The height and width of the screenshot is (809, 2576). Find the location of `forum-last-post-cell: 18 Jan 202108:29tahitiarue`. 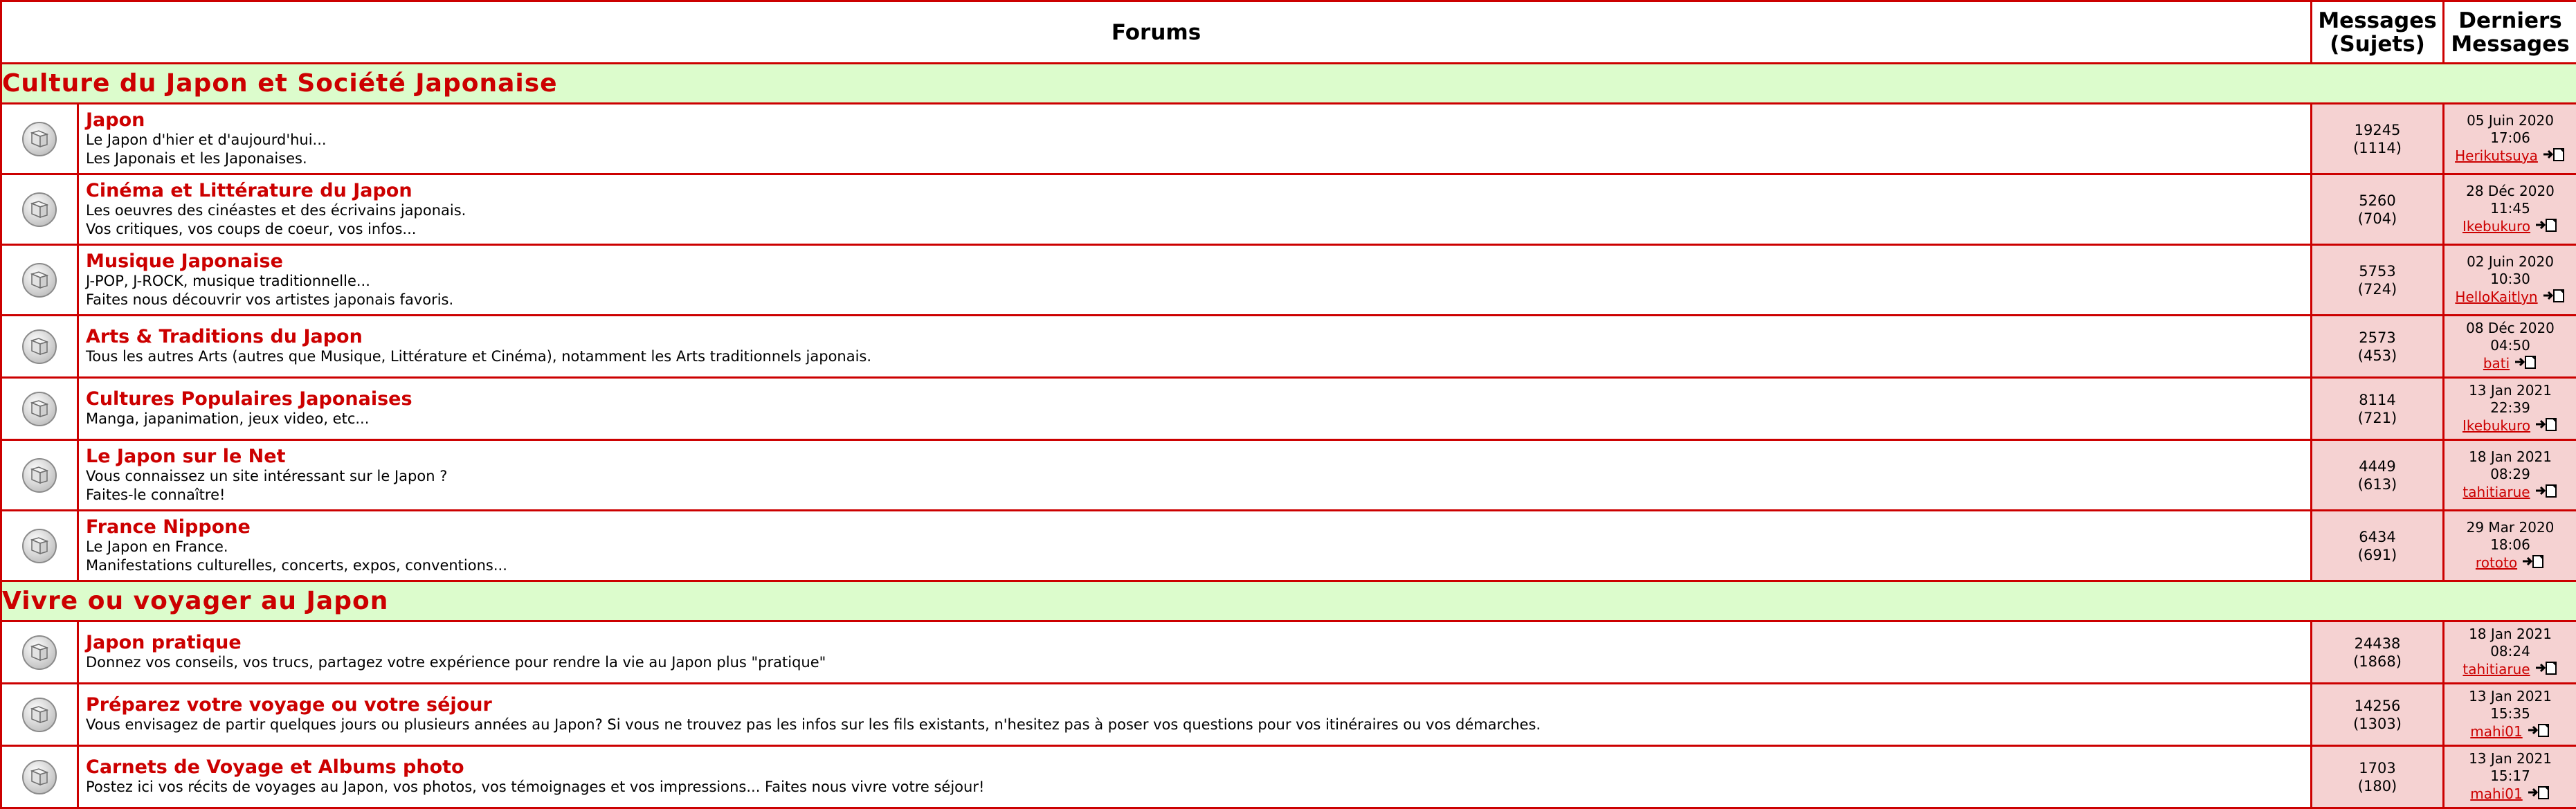

forum-last-post-cell: 18 Jan 202108:29tahitiarue is located at coordinates (2510, 475).